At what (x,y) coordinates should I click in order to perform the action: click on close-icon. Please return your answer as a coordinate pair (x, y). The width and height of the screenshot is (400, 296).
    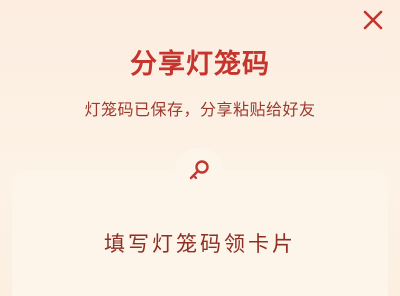
    Looking at the image, I should click on (373, 20).